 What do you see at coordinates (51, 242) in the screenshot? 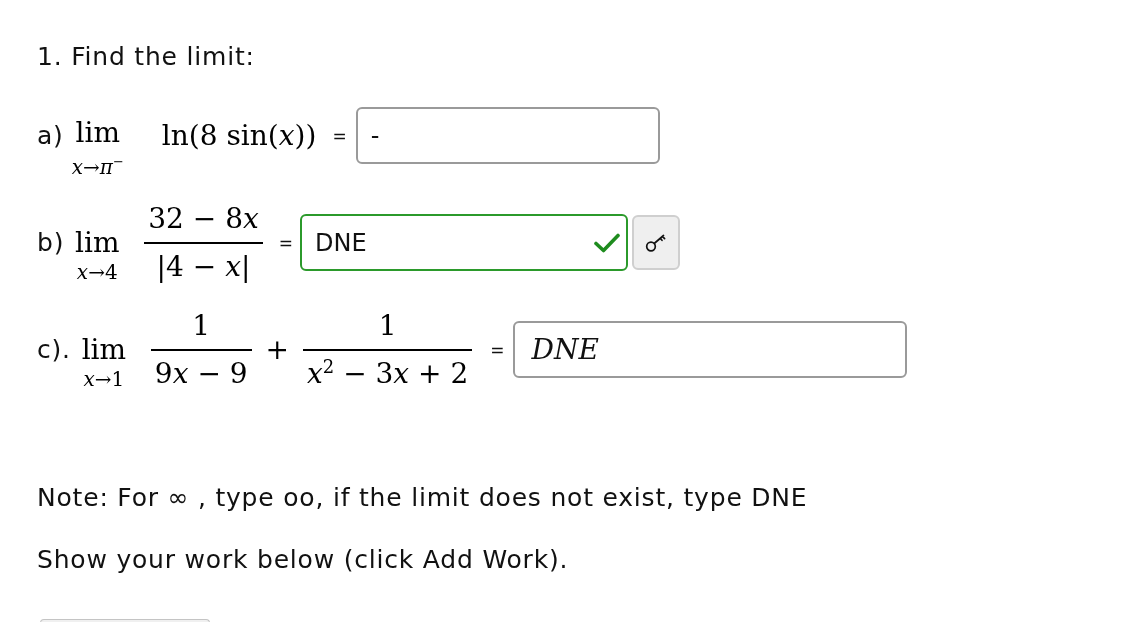
I see `part-label: b)` at bounding box center [51, 242].